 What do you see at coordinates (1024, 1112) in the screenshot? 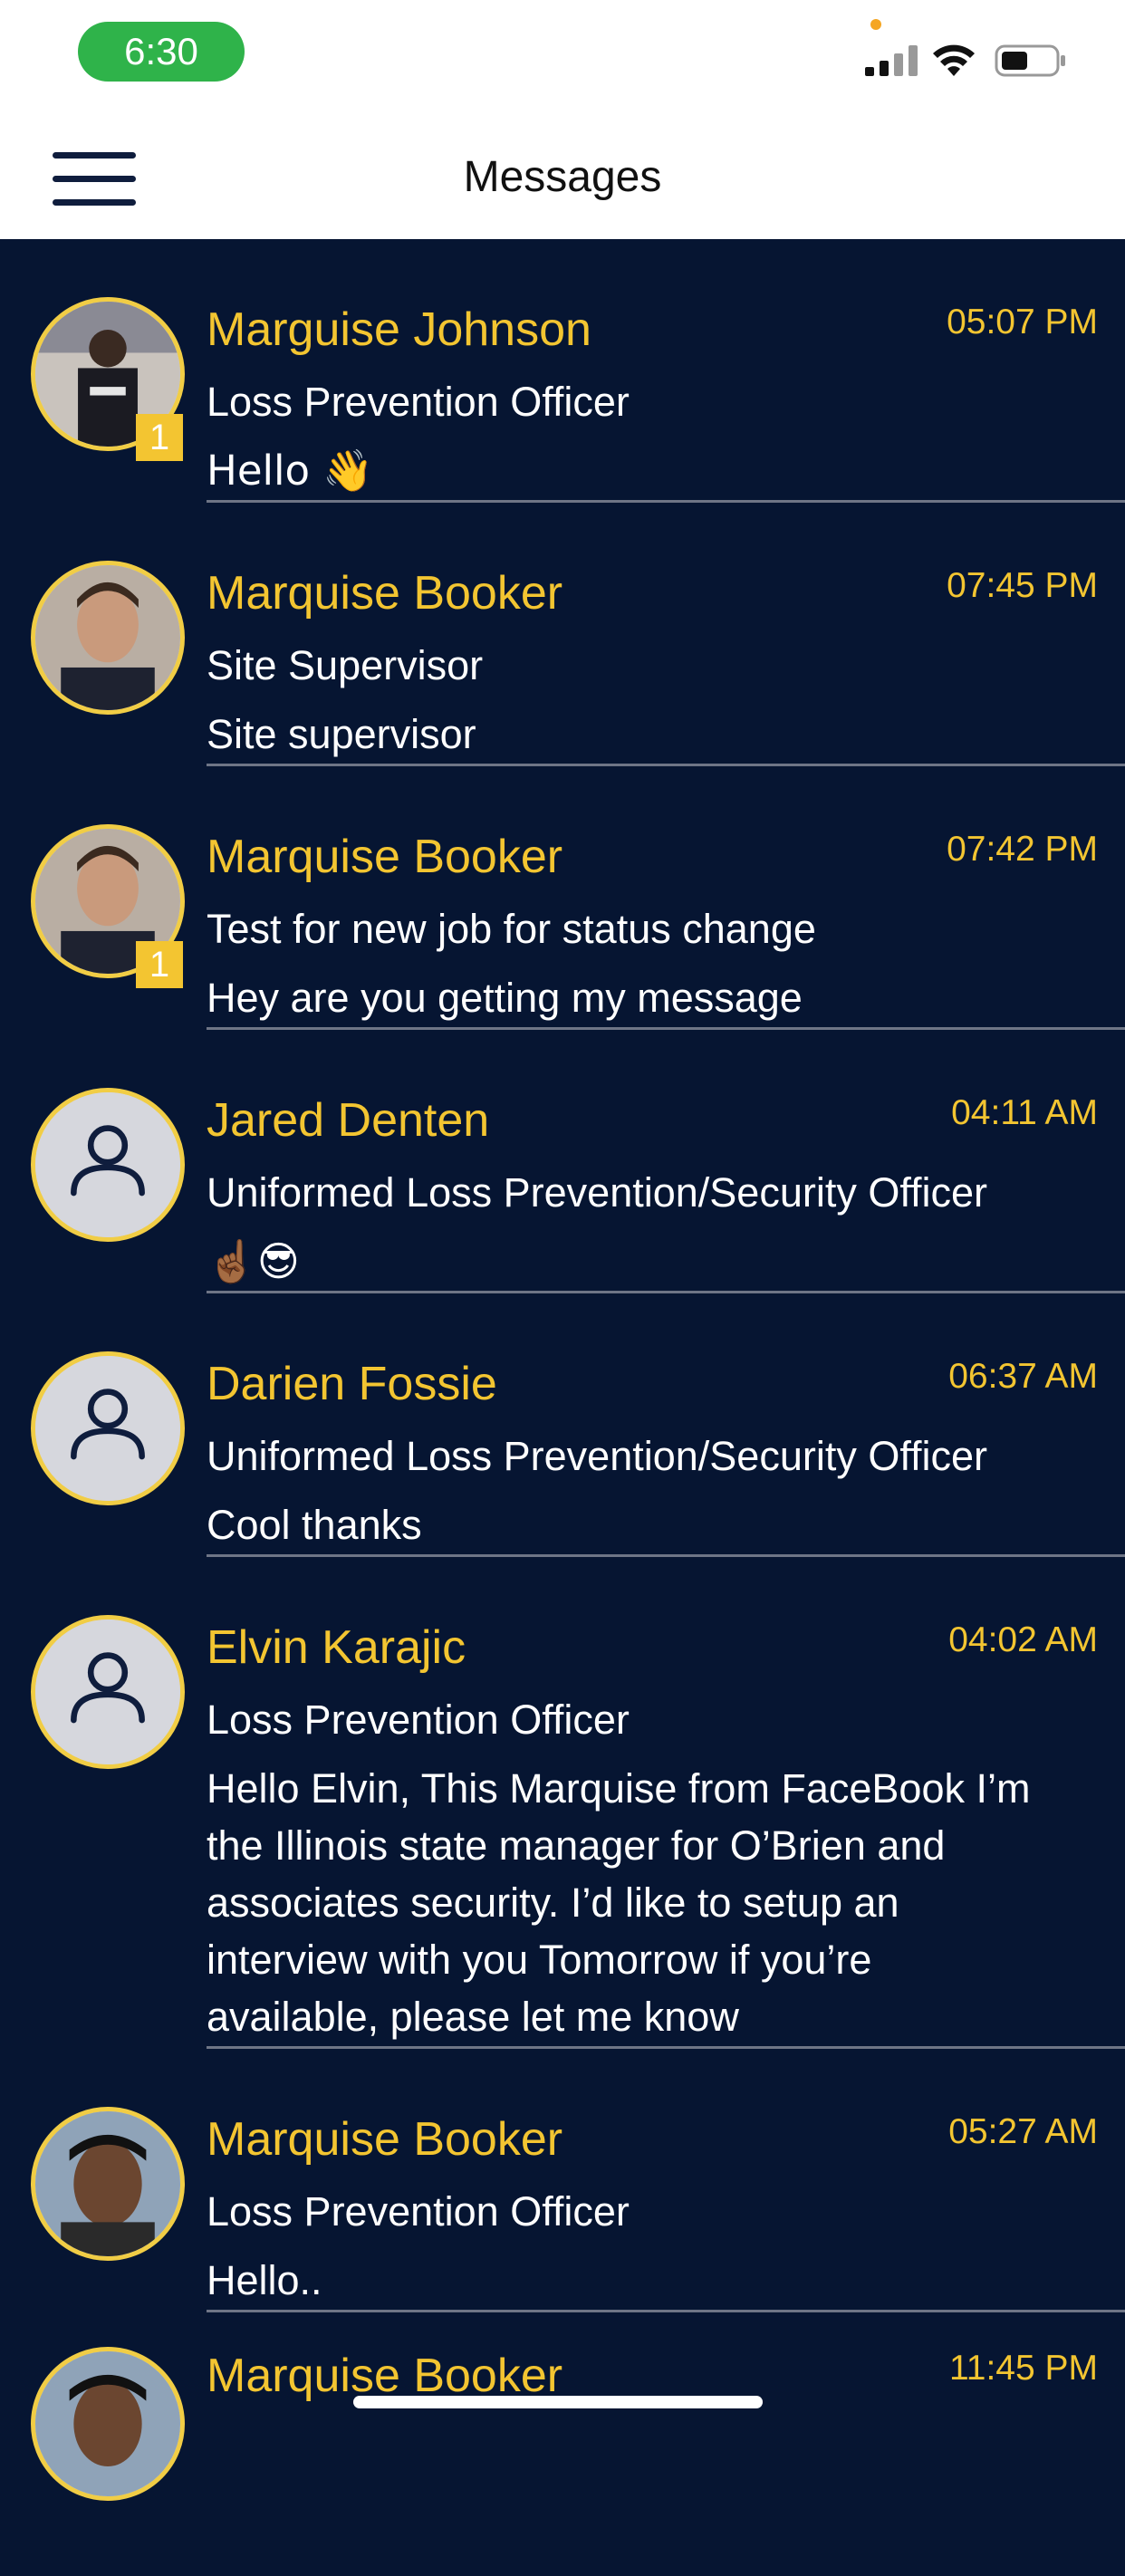
I see `message-time: 04:11 AM` at bounding box center [1024, 1112].